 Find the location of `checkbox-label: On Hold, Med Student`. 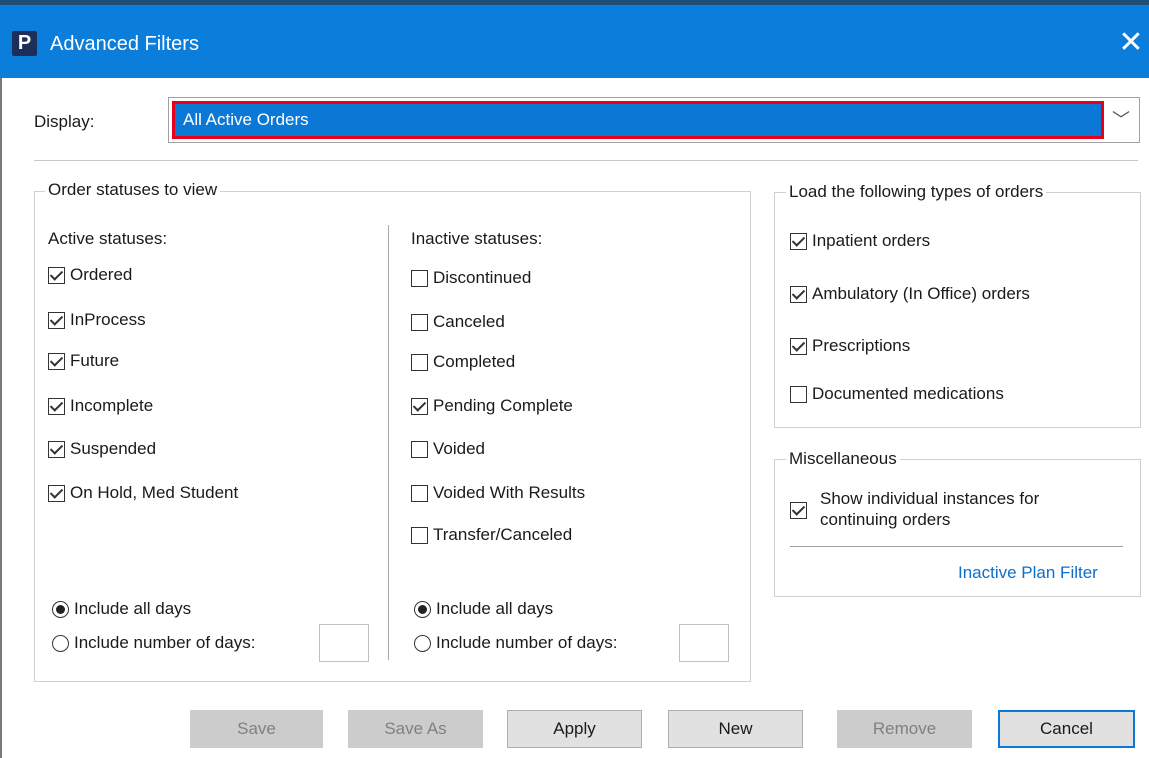

checkbox-label: On Hold, Med Student is located at coordinates (154, 492).